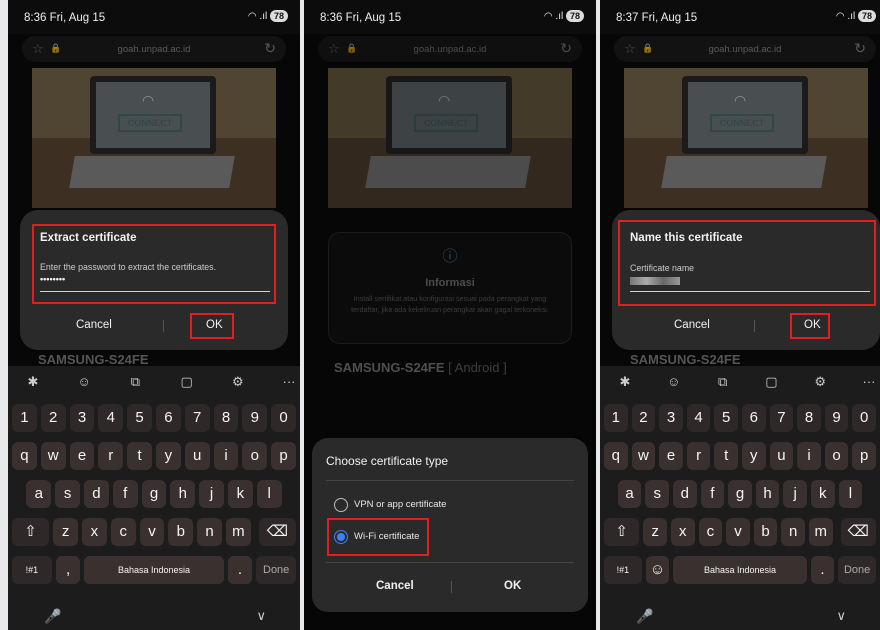  What do you see at coordinates (765, 532) in the screenshot?
I see `key-b: b` at bounding box center [765, 532].